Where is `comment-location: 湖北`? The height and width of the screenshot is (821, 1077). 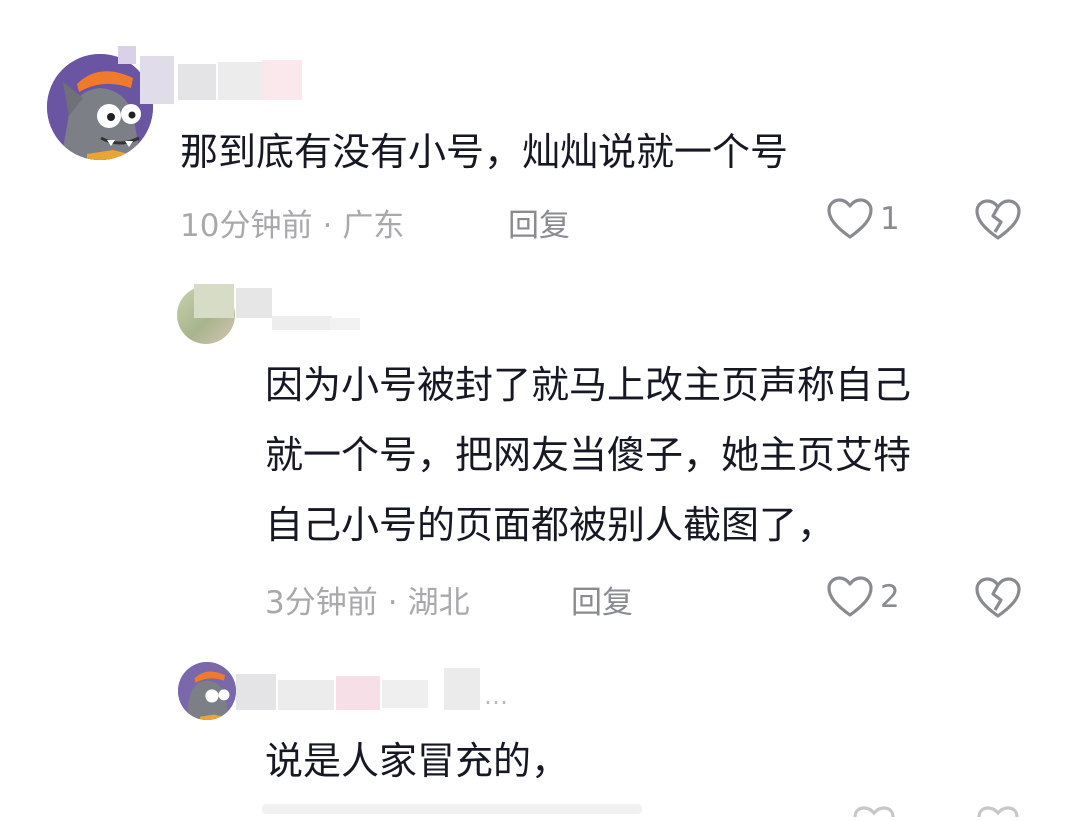
comment-location: 湖北 is located at coordinates (438, 603).